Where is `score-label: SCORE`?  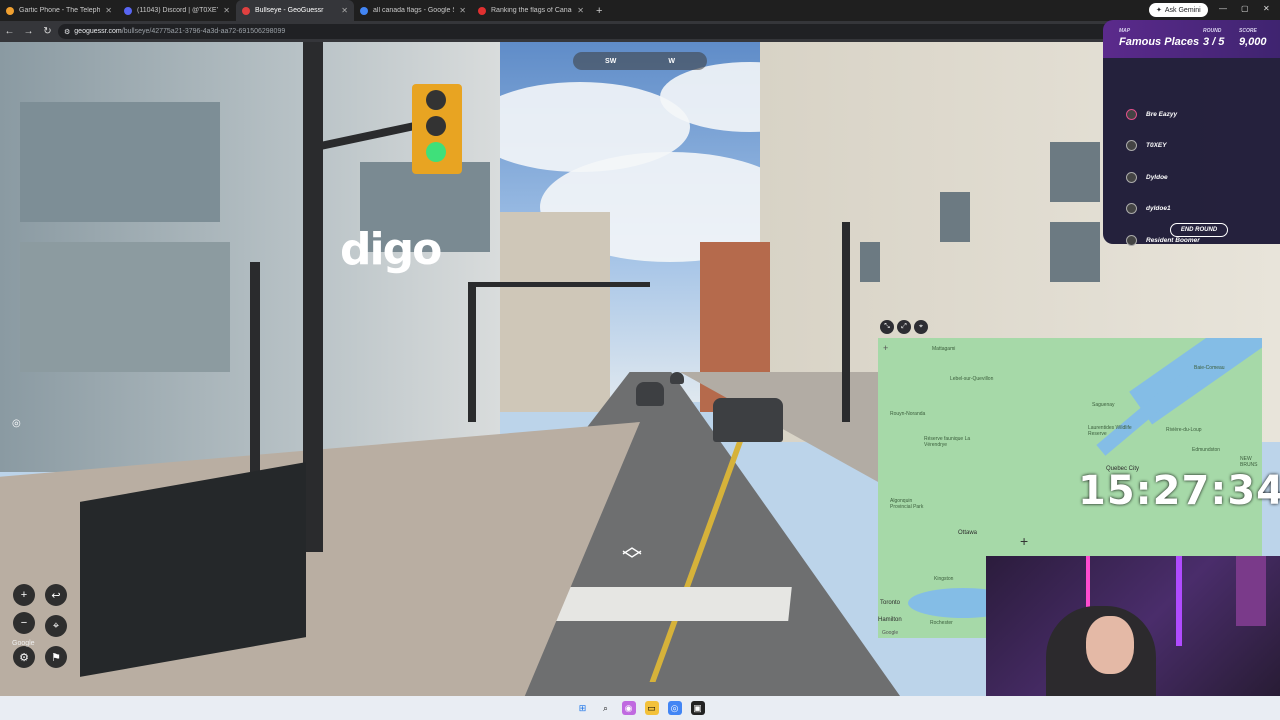 score-label: SCORE is located at coordinates (1248, 31).